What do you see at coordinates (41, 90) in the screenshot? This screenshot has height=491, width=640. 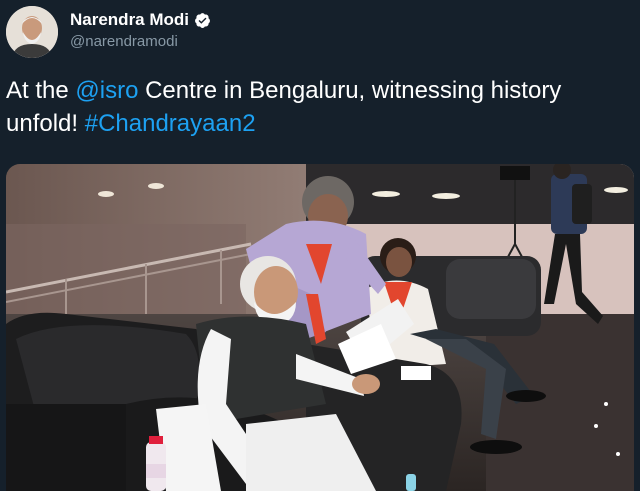 I see `tweet-text-part-1: At the` at bounding box center [41, 90].